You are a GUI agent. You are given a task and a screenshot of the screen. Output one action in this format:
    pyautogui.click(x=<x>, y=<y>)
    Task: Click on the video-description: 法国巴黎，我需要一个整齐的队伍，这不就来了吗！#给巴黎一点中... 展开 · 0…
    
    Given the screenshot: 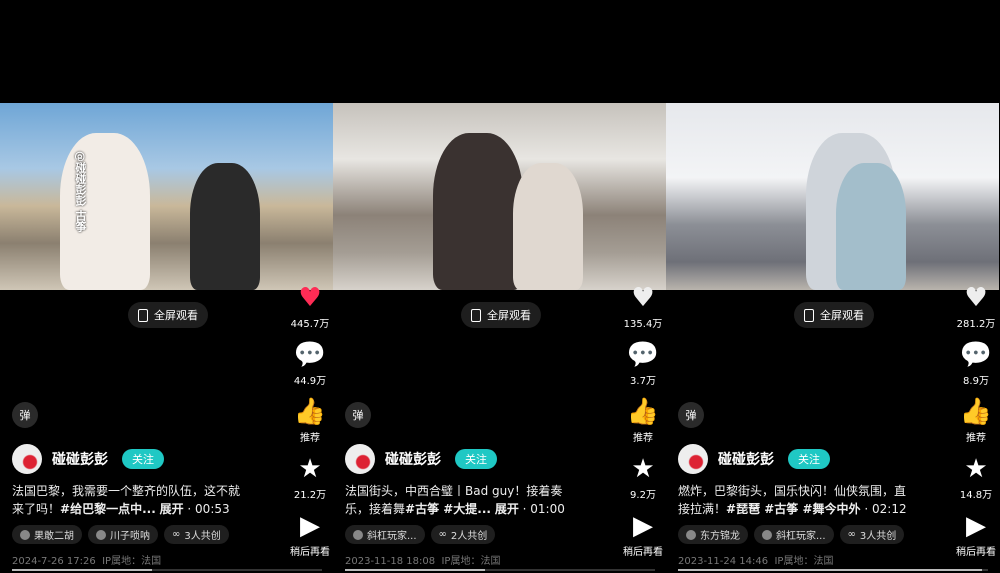 What is the action you would take?
    pyautogui.click(x=128, y=500)
    